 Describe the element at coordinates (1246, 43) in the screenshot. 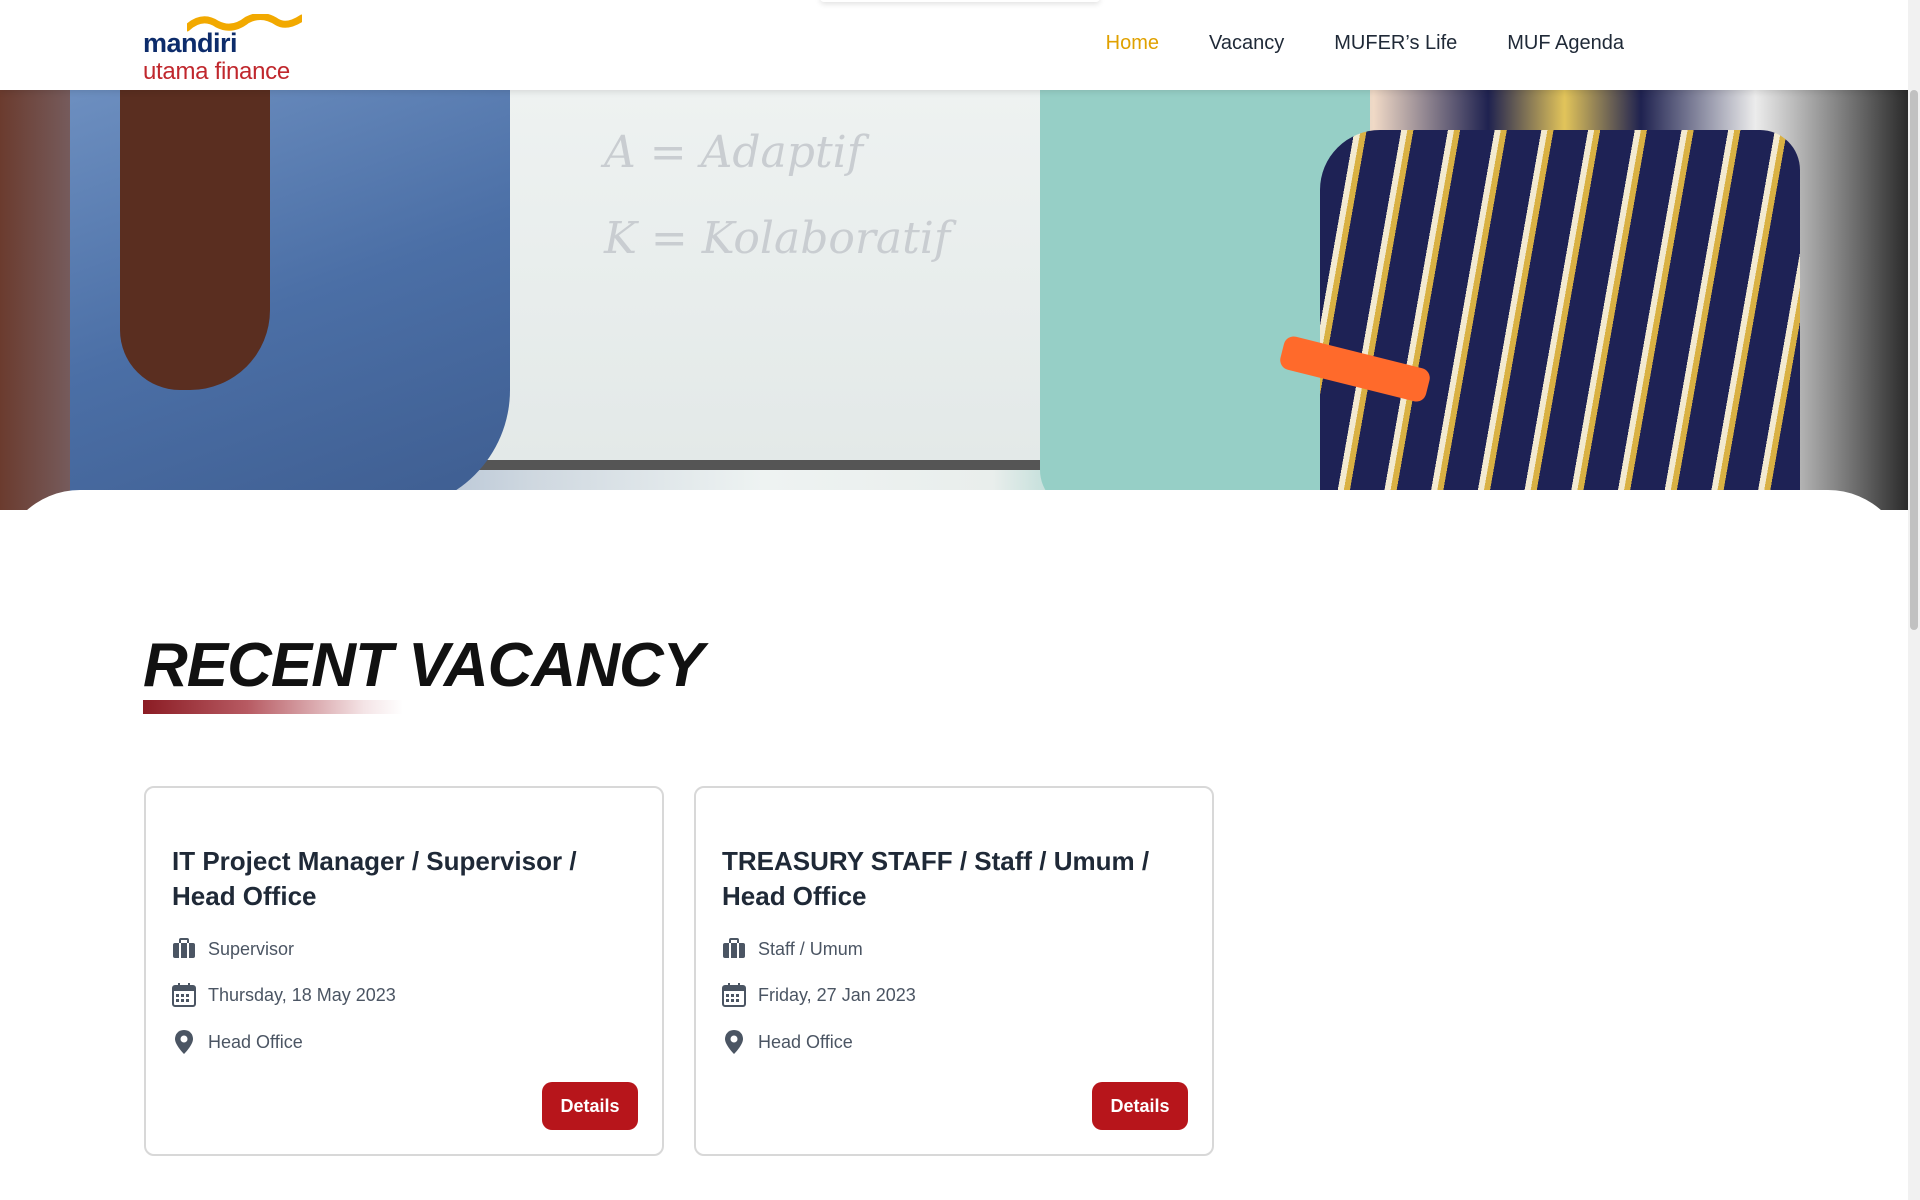

I see `nav-vacancy: Vacancy` at that location.